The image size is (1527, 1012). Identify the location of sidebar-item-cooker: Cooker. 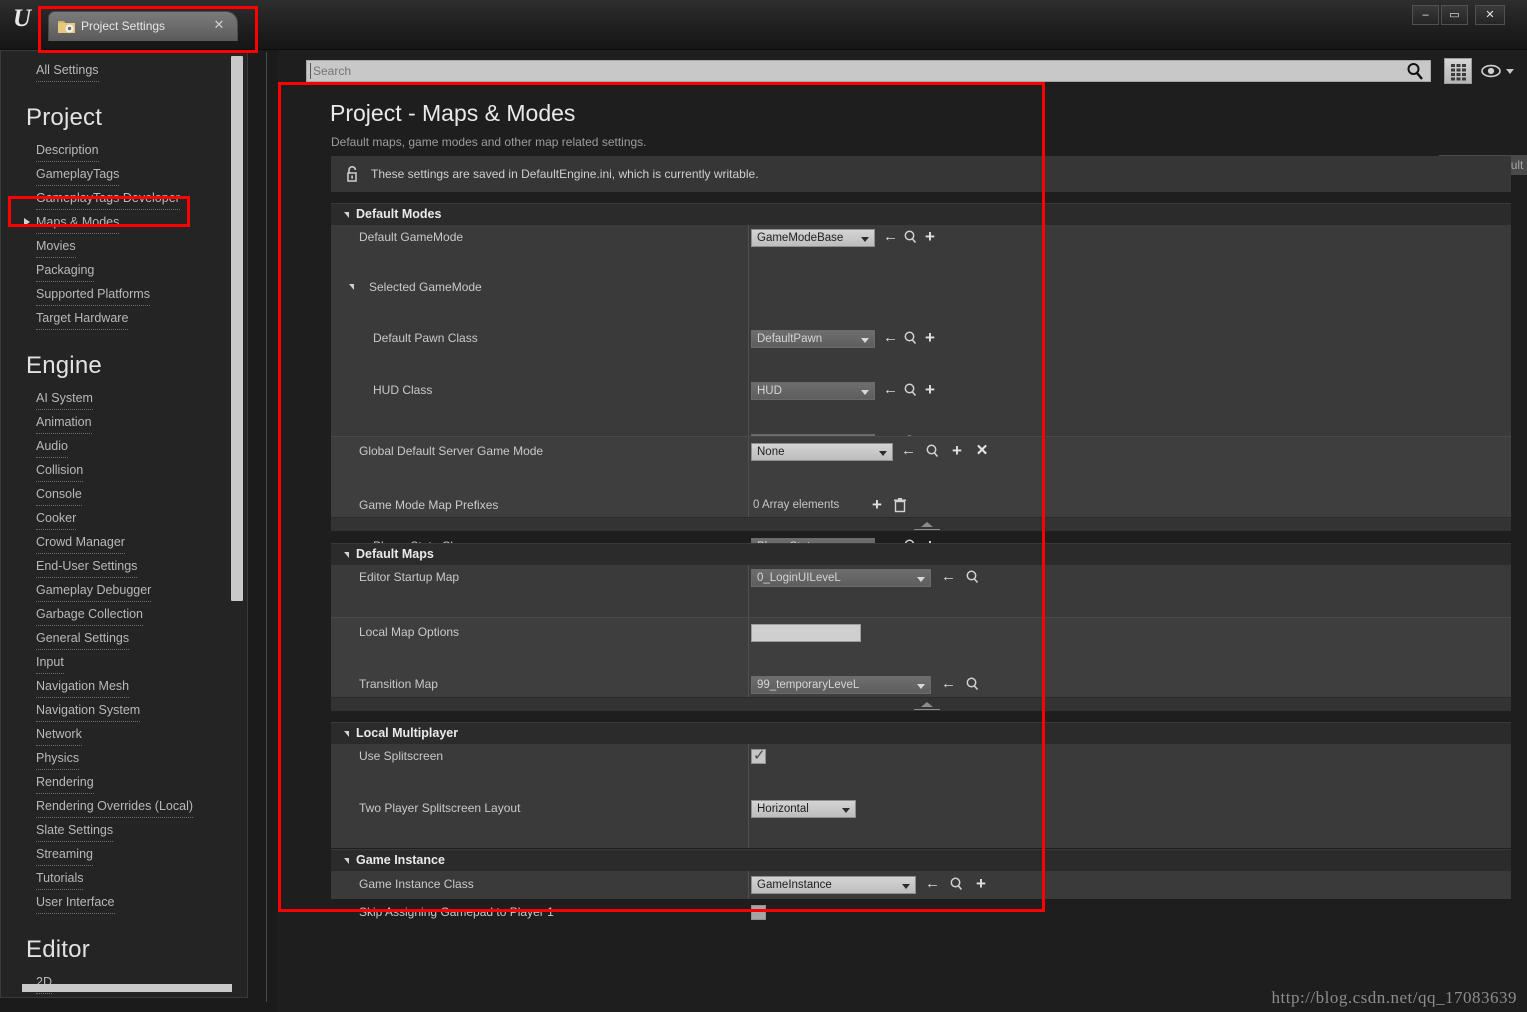
(124, 518).